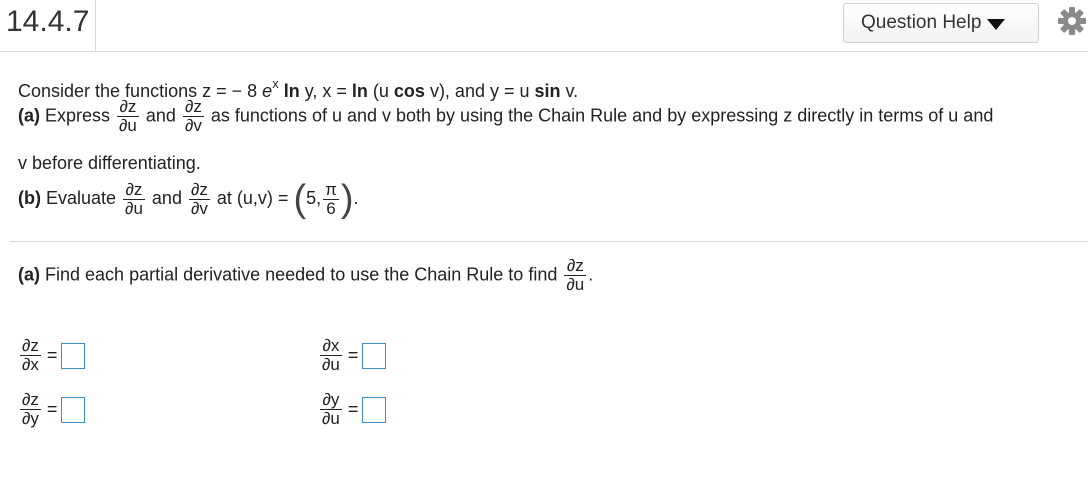 Image resolution: width=1088 pixels, height=488 pixels. What do you see at coordinates (374, 355) in the screenshot?
I see `answer-input-dx-du` at bounding box center [374, 355].